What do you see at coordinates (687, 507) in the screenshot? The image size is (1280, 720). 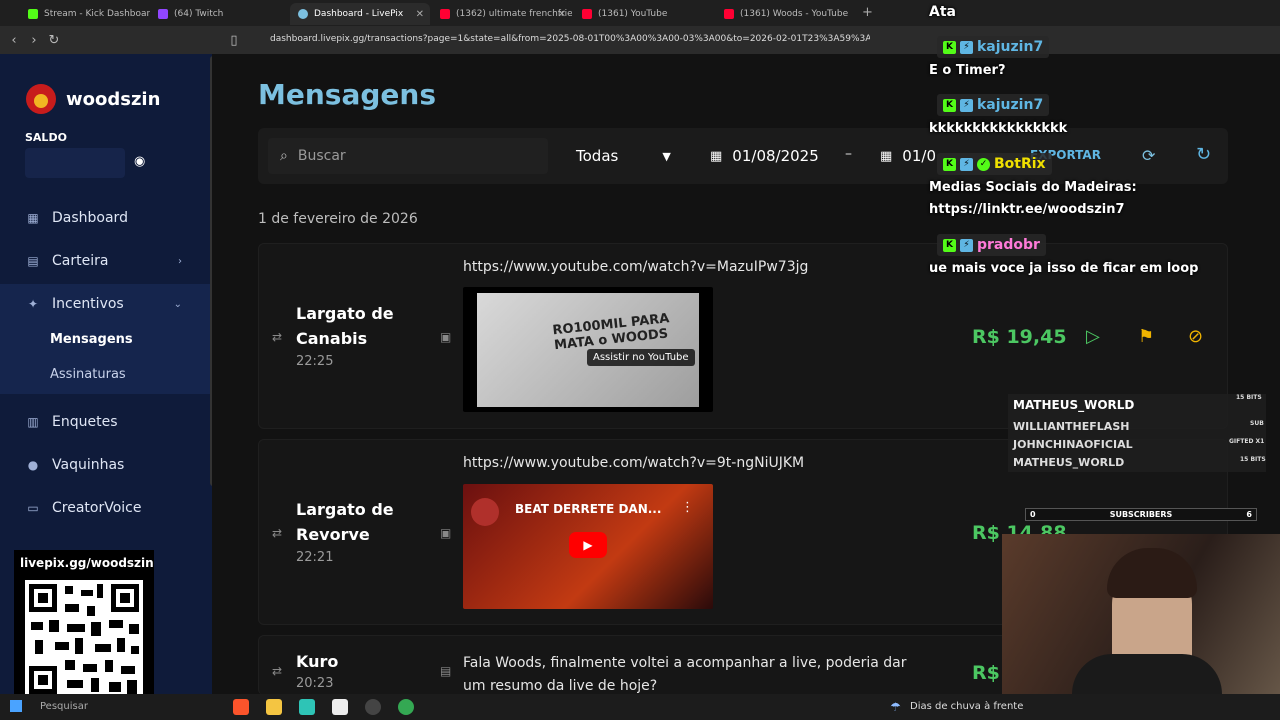 I see `more-options-icon: ⋮` at bounding box center [687, 507].